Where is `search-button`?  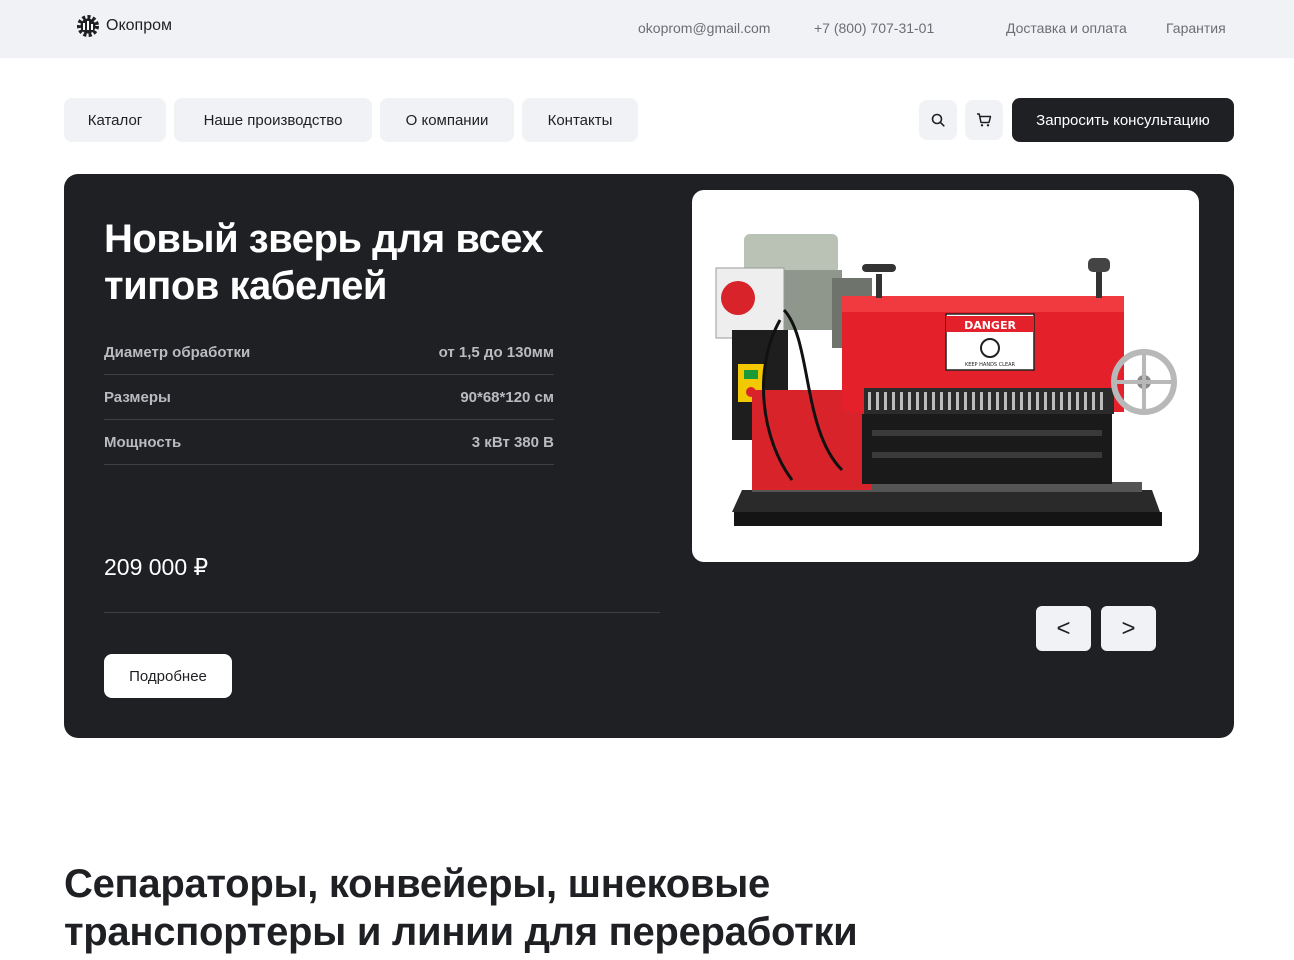 search-button is located at coordinates (938, 120).